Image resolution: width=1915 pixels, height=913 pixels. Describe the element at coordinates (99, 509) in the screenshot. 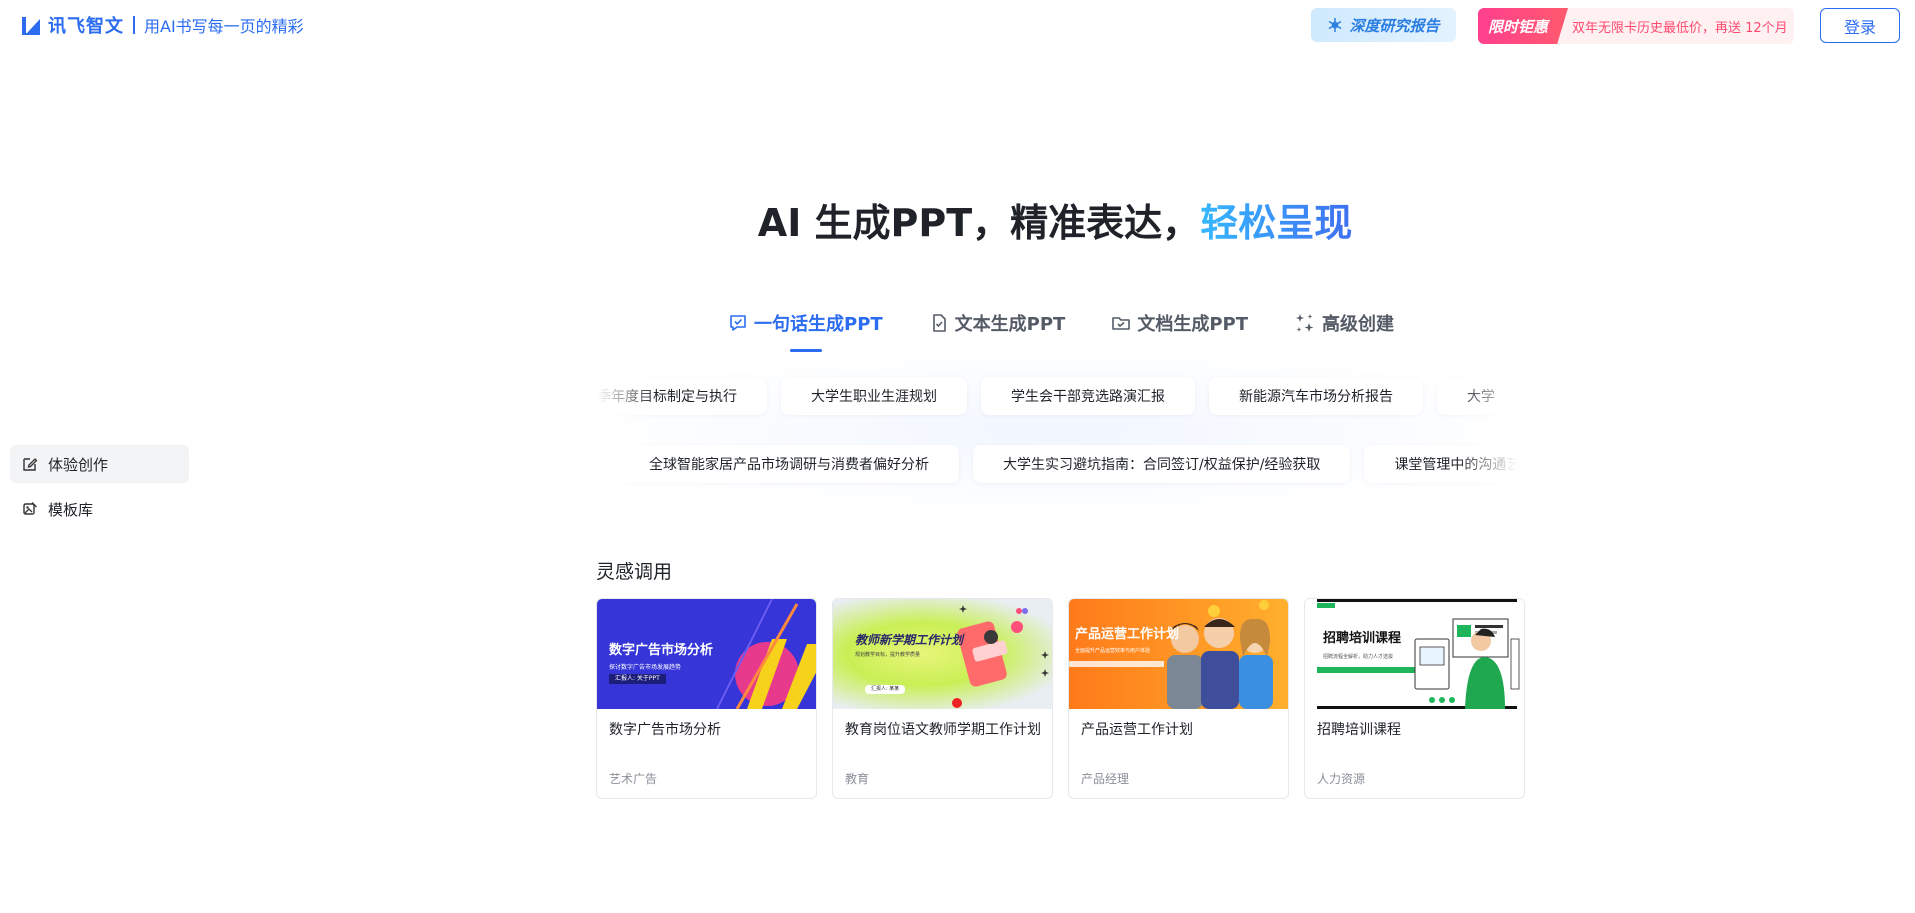

I see `sidebar-item-templates: 模板库` at that location.